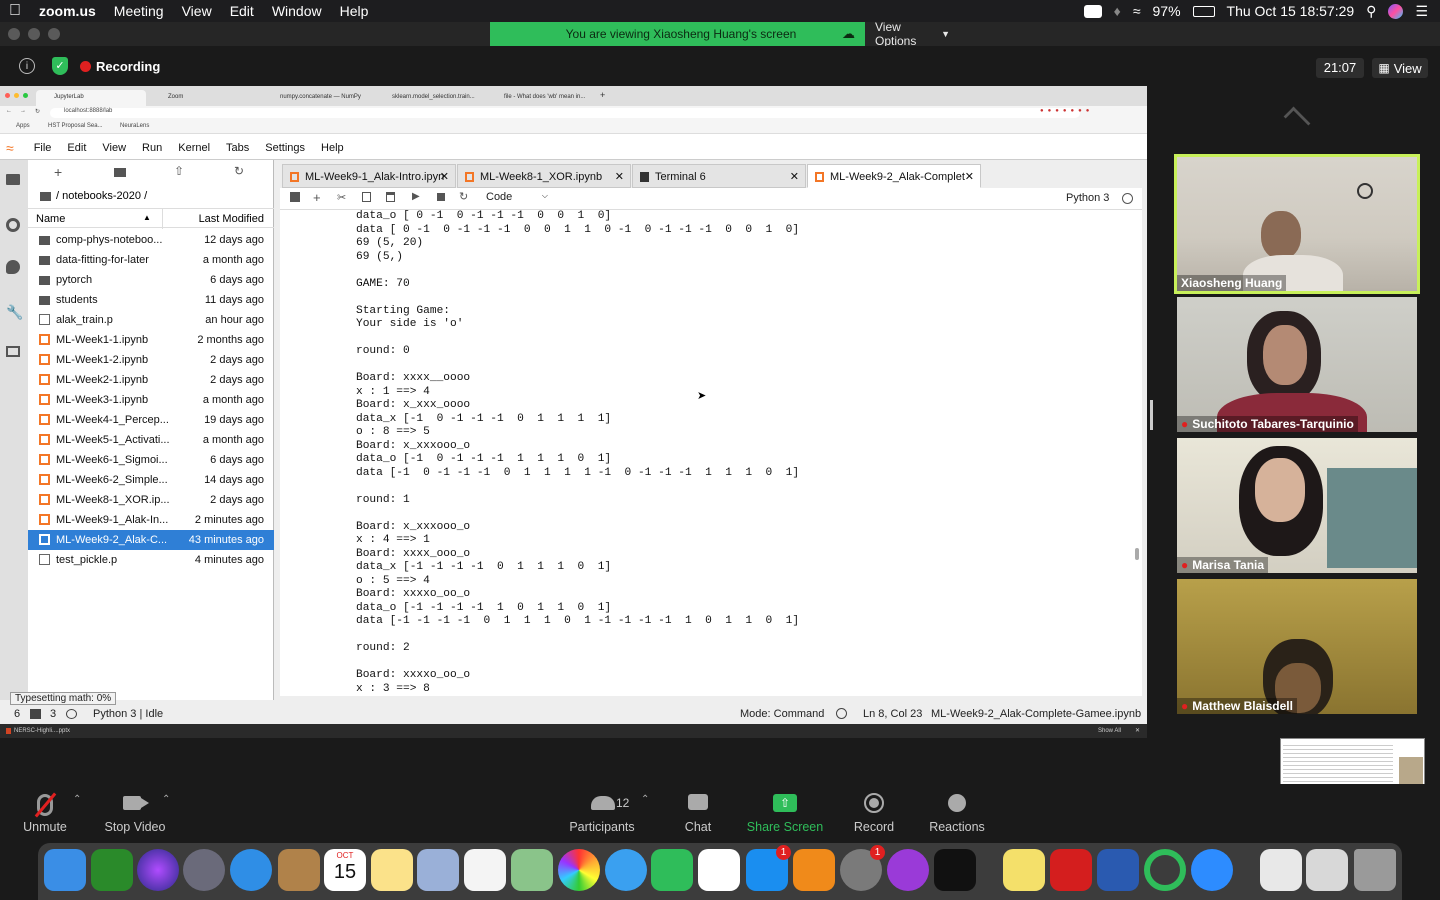 The image size is (1440, 900). I want to click on file-row: data-fitting-for-later a month ago, so click(151, 260).